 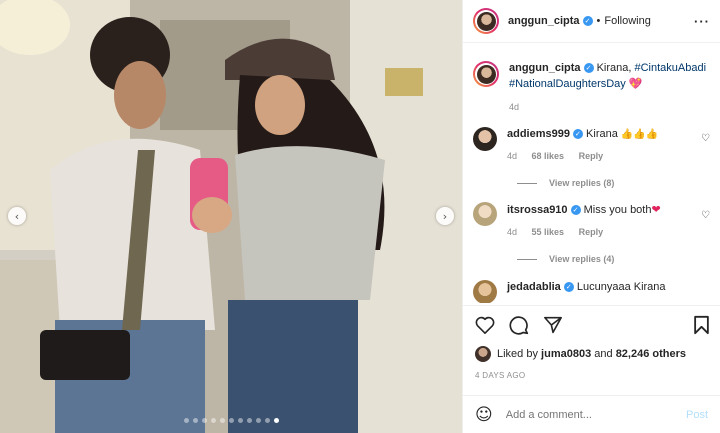 What do you see at coordinates (591, 349) in the screenshot?
I see `likes-summary: Liked by juma0803 and 82,246 others` at bounding box center [591, 349].